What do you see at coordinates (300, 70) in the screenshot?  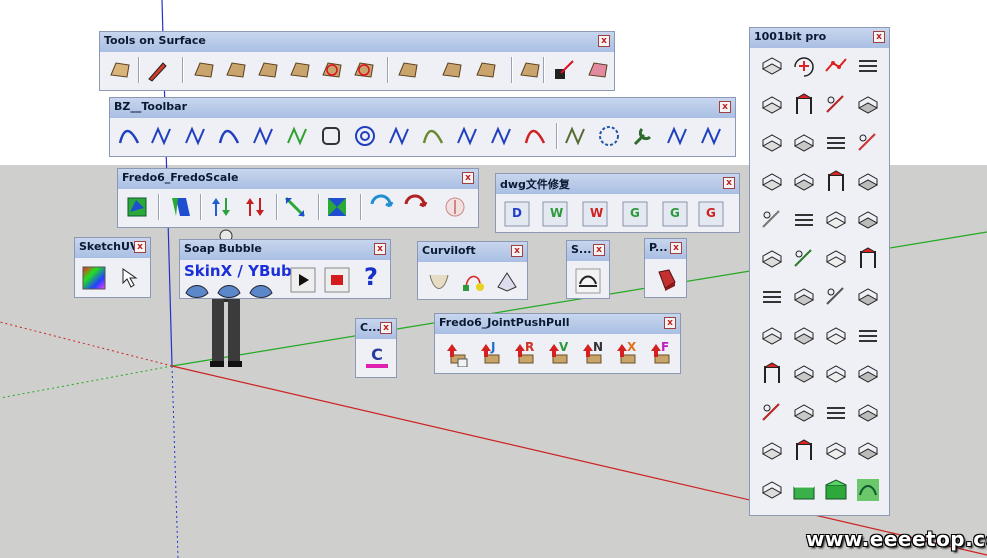 I see `surface-ellipse-button` at bounding box center [300, 70].